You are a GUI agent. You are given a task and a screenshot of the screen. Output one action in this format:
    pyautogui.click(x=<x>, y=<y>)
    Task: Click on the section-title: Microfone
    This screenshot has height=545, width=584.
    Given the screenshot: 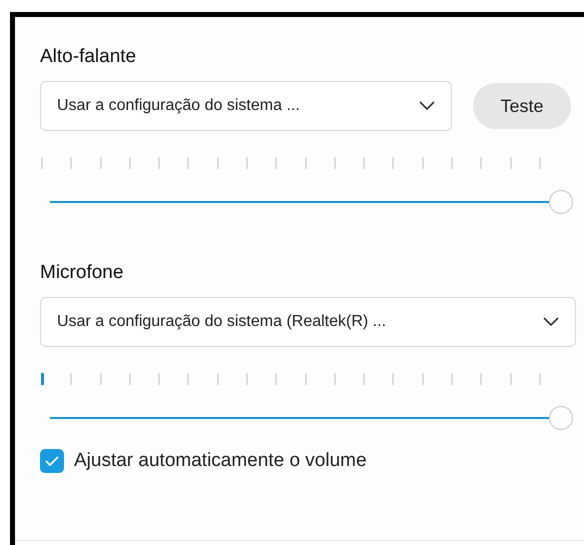 What is the action you would take?
    pyautogui.click(x=82, y=273)
    